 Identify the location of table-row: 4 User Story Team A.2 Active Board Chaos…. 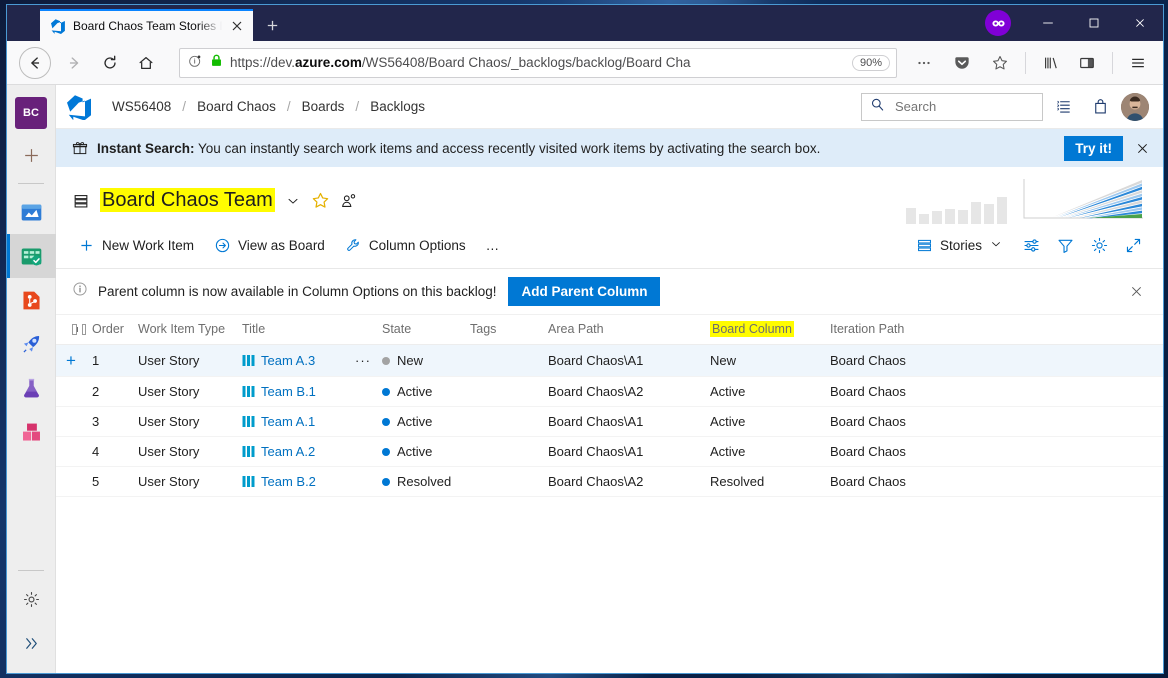
(609, 451).